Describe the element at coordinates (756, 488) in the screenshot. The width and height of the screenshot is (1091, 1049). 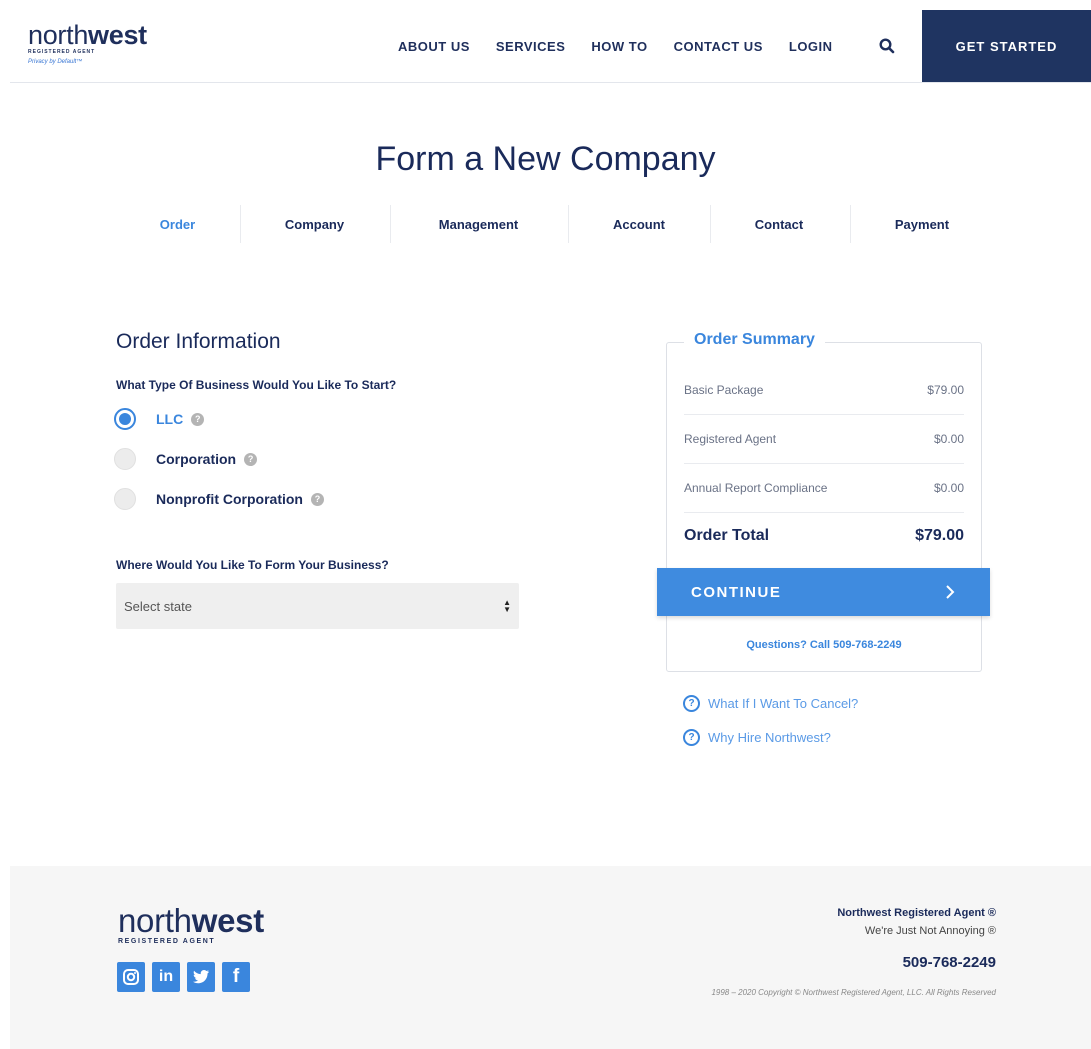
I see `summary-item-label: Annual Report Compliance` at that location.